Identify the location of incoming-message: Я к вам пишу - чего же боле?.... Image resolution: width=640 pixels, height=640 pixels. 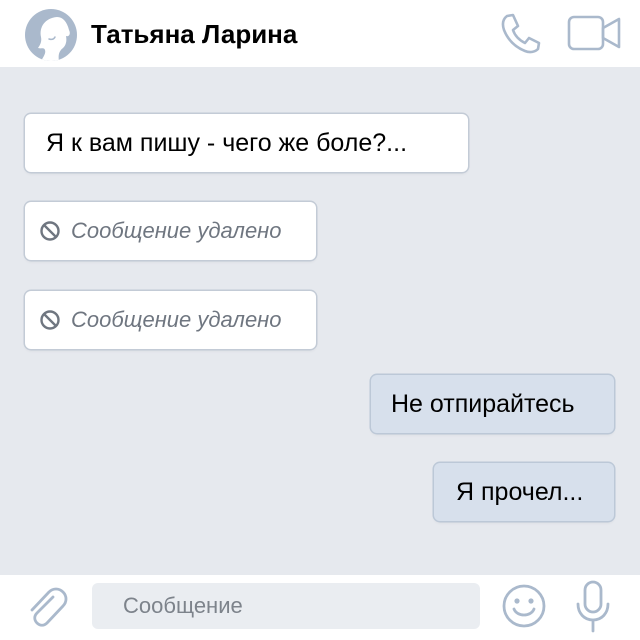
(246, 143).